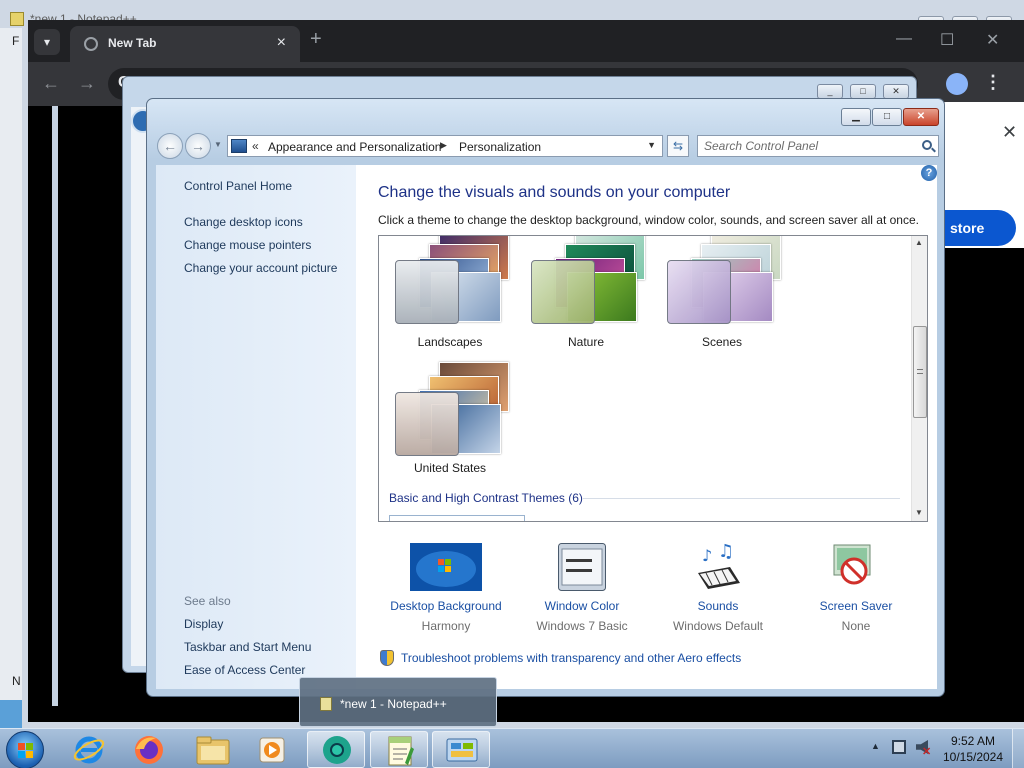  I want to click on taskbar-firefox, so click(149, 749).